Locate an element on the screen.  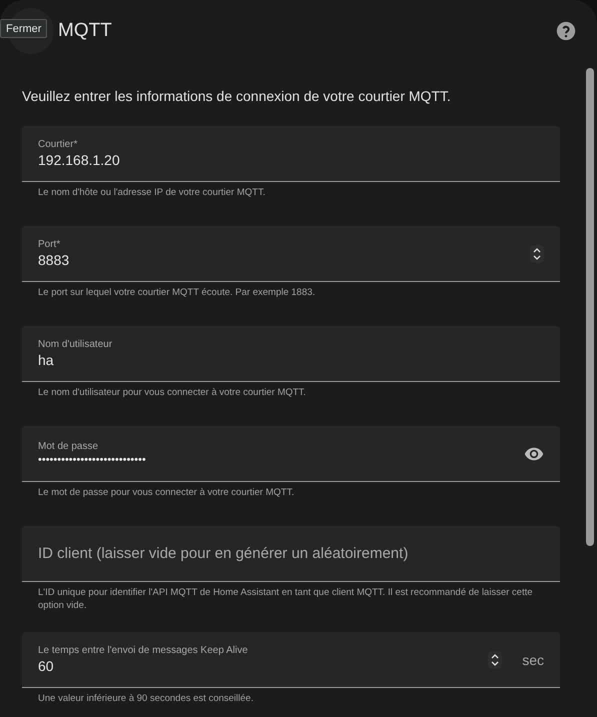
field-label: Nom d'utilisateur is located at coordinates (76, 344).